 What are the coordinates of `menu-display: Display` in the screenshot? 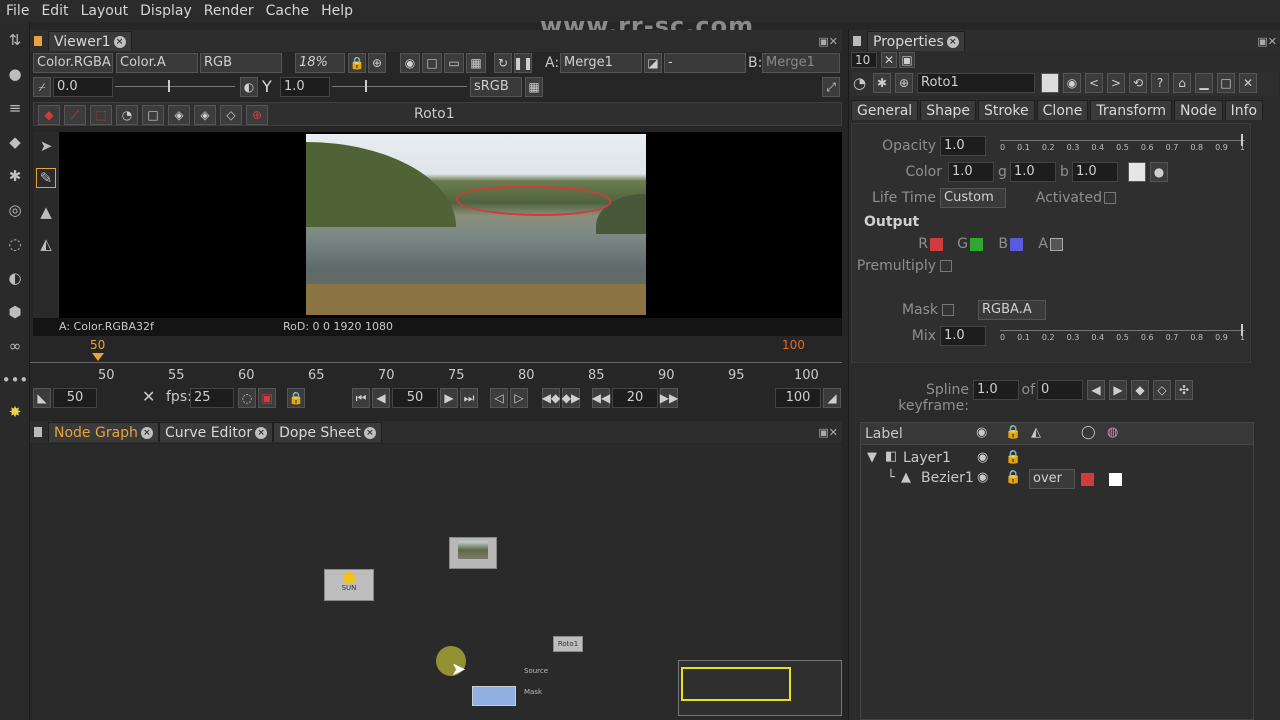 It's located at (166, 11).